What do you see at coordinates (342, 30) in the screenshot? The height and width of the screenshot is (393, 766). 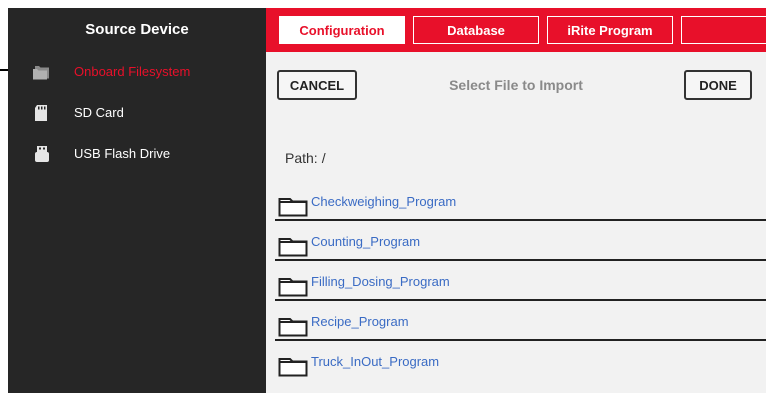 I see `tab-configuration: Configuration` at bounding box center [342, 30].